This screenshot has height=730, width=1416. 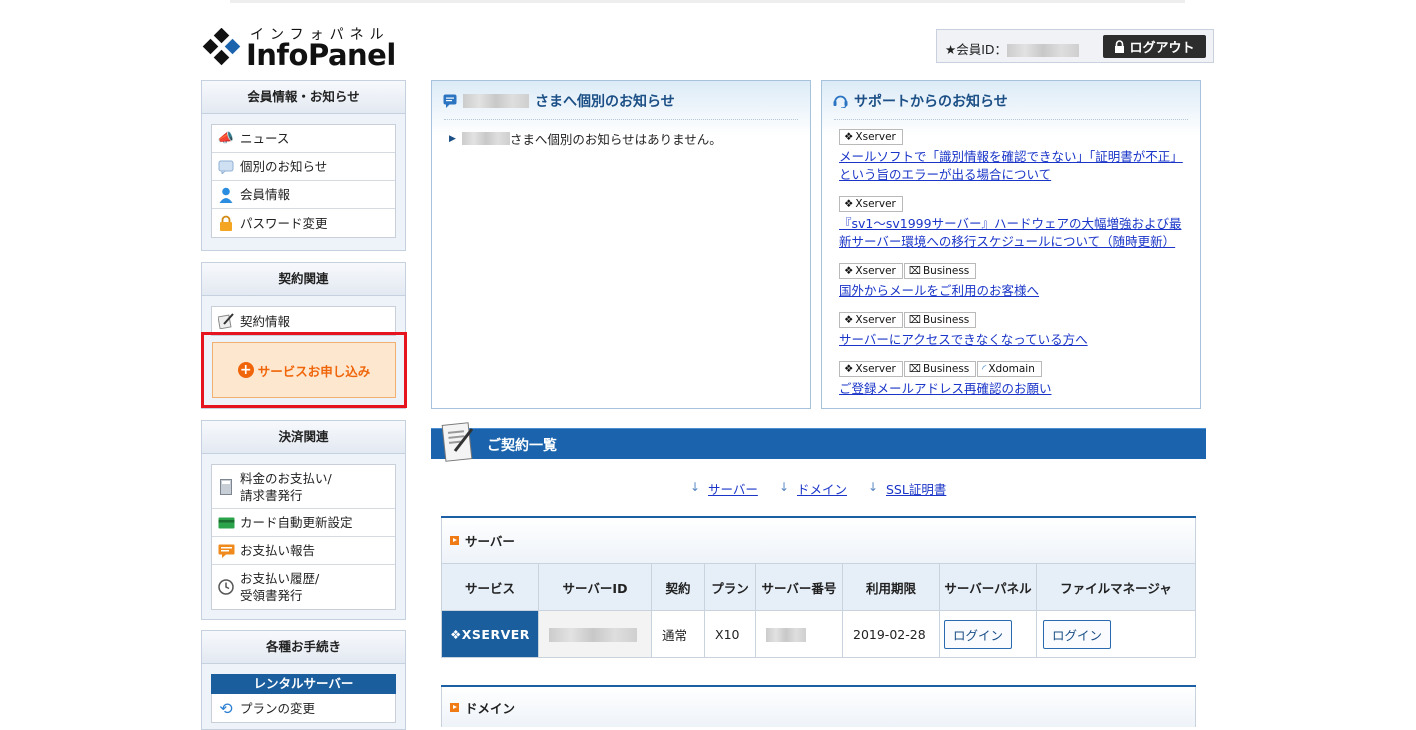 I want to click on sidebar-item-payment: 料金のお支払い/ 請求書発行, so click(x=303, y=487).